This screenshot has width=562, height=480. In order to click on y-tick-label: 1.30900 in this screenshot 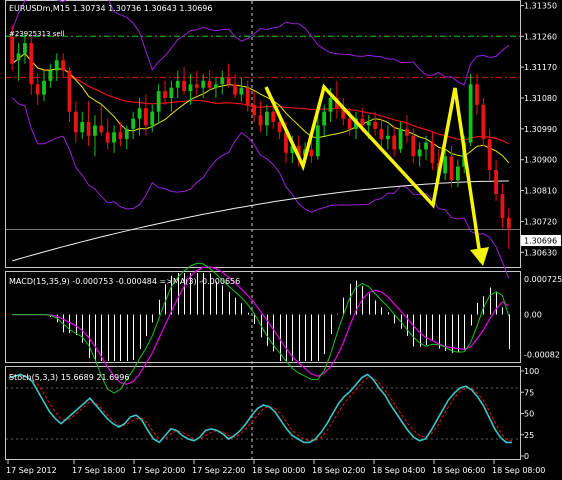, I will do `click(540, 160)`.